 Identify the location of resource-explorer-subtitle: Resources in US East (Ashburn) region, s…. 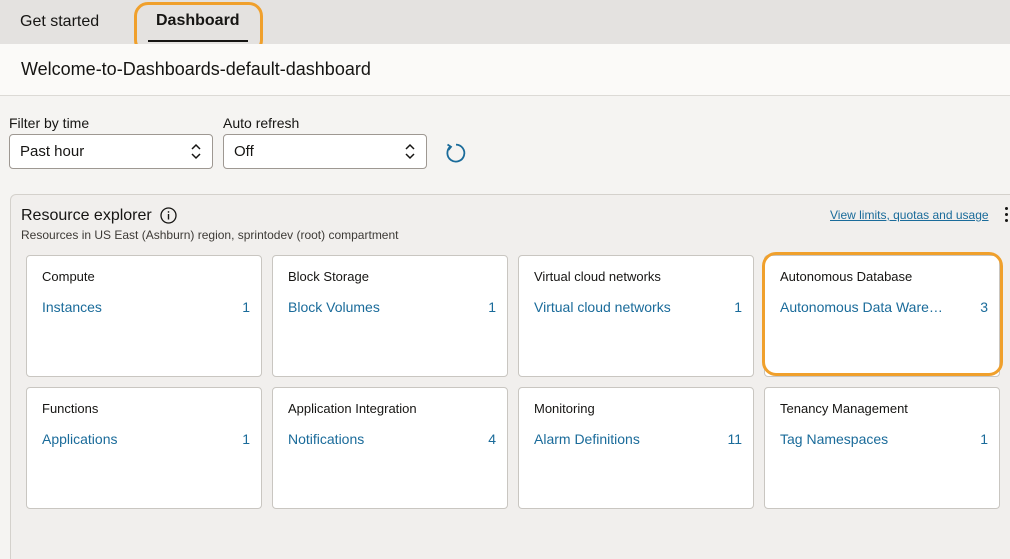
(210, 235).